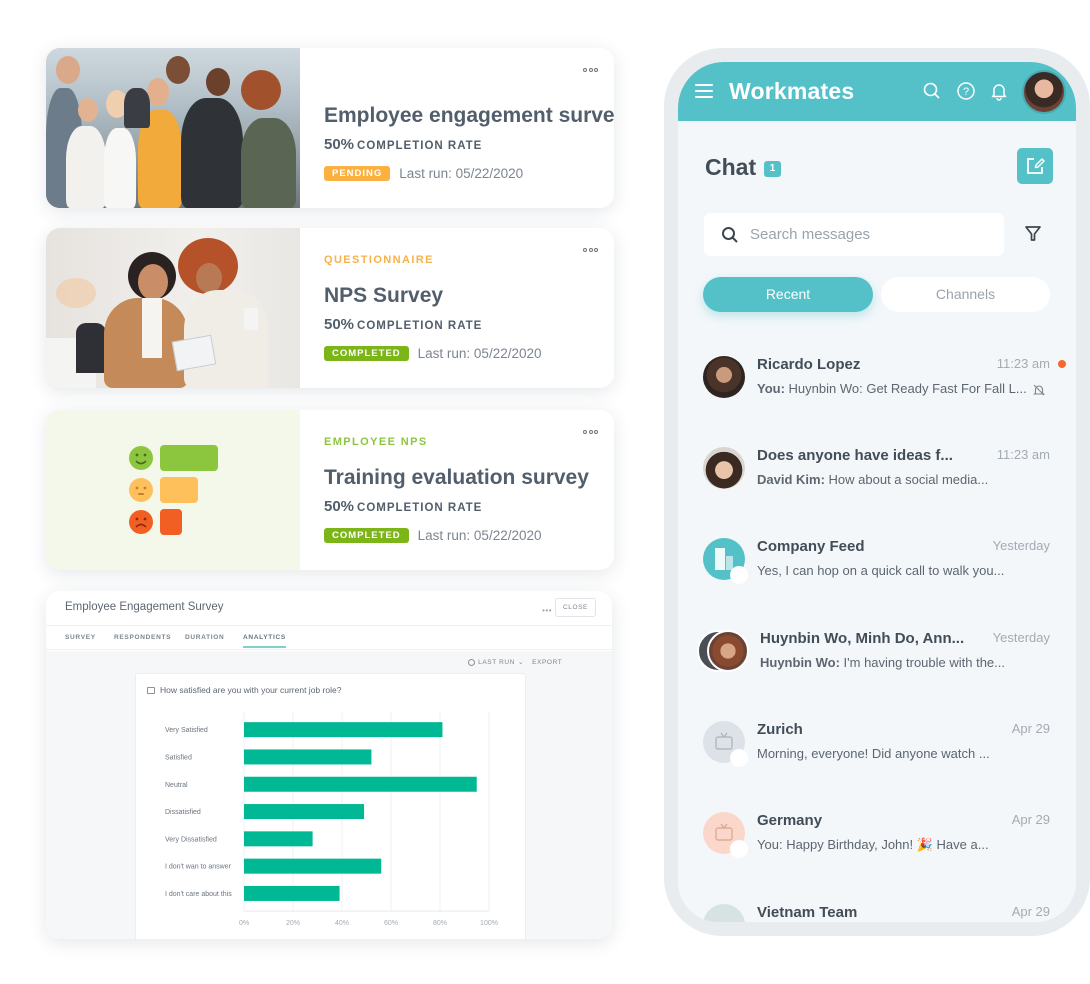  Describe the element at coordinates (728, 651) in the screenshot. I see `group-avatar-front` at that location.